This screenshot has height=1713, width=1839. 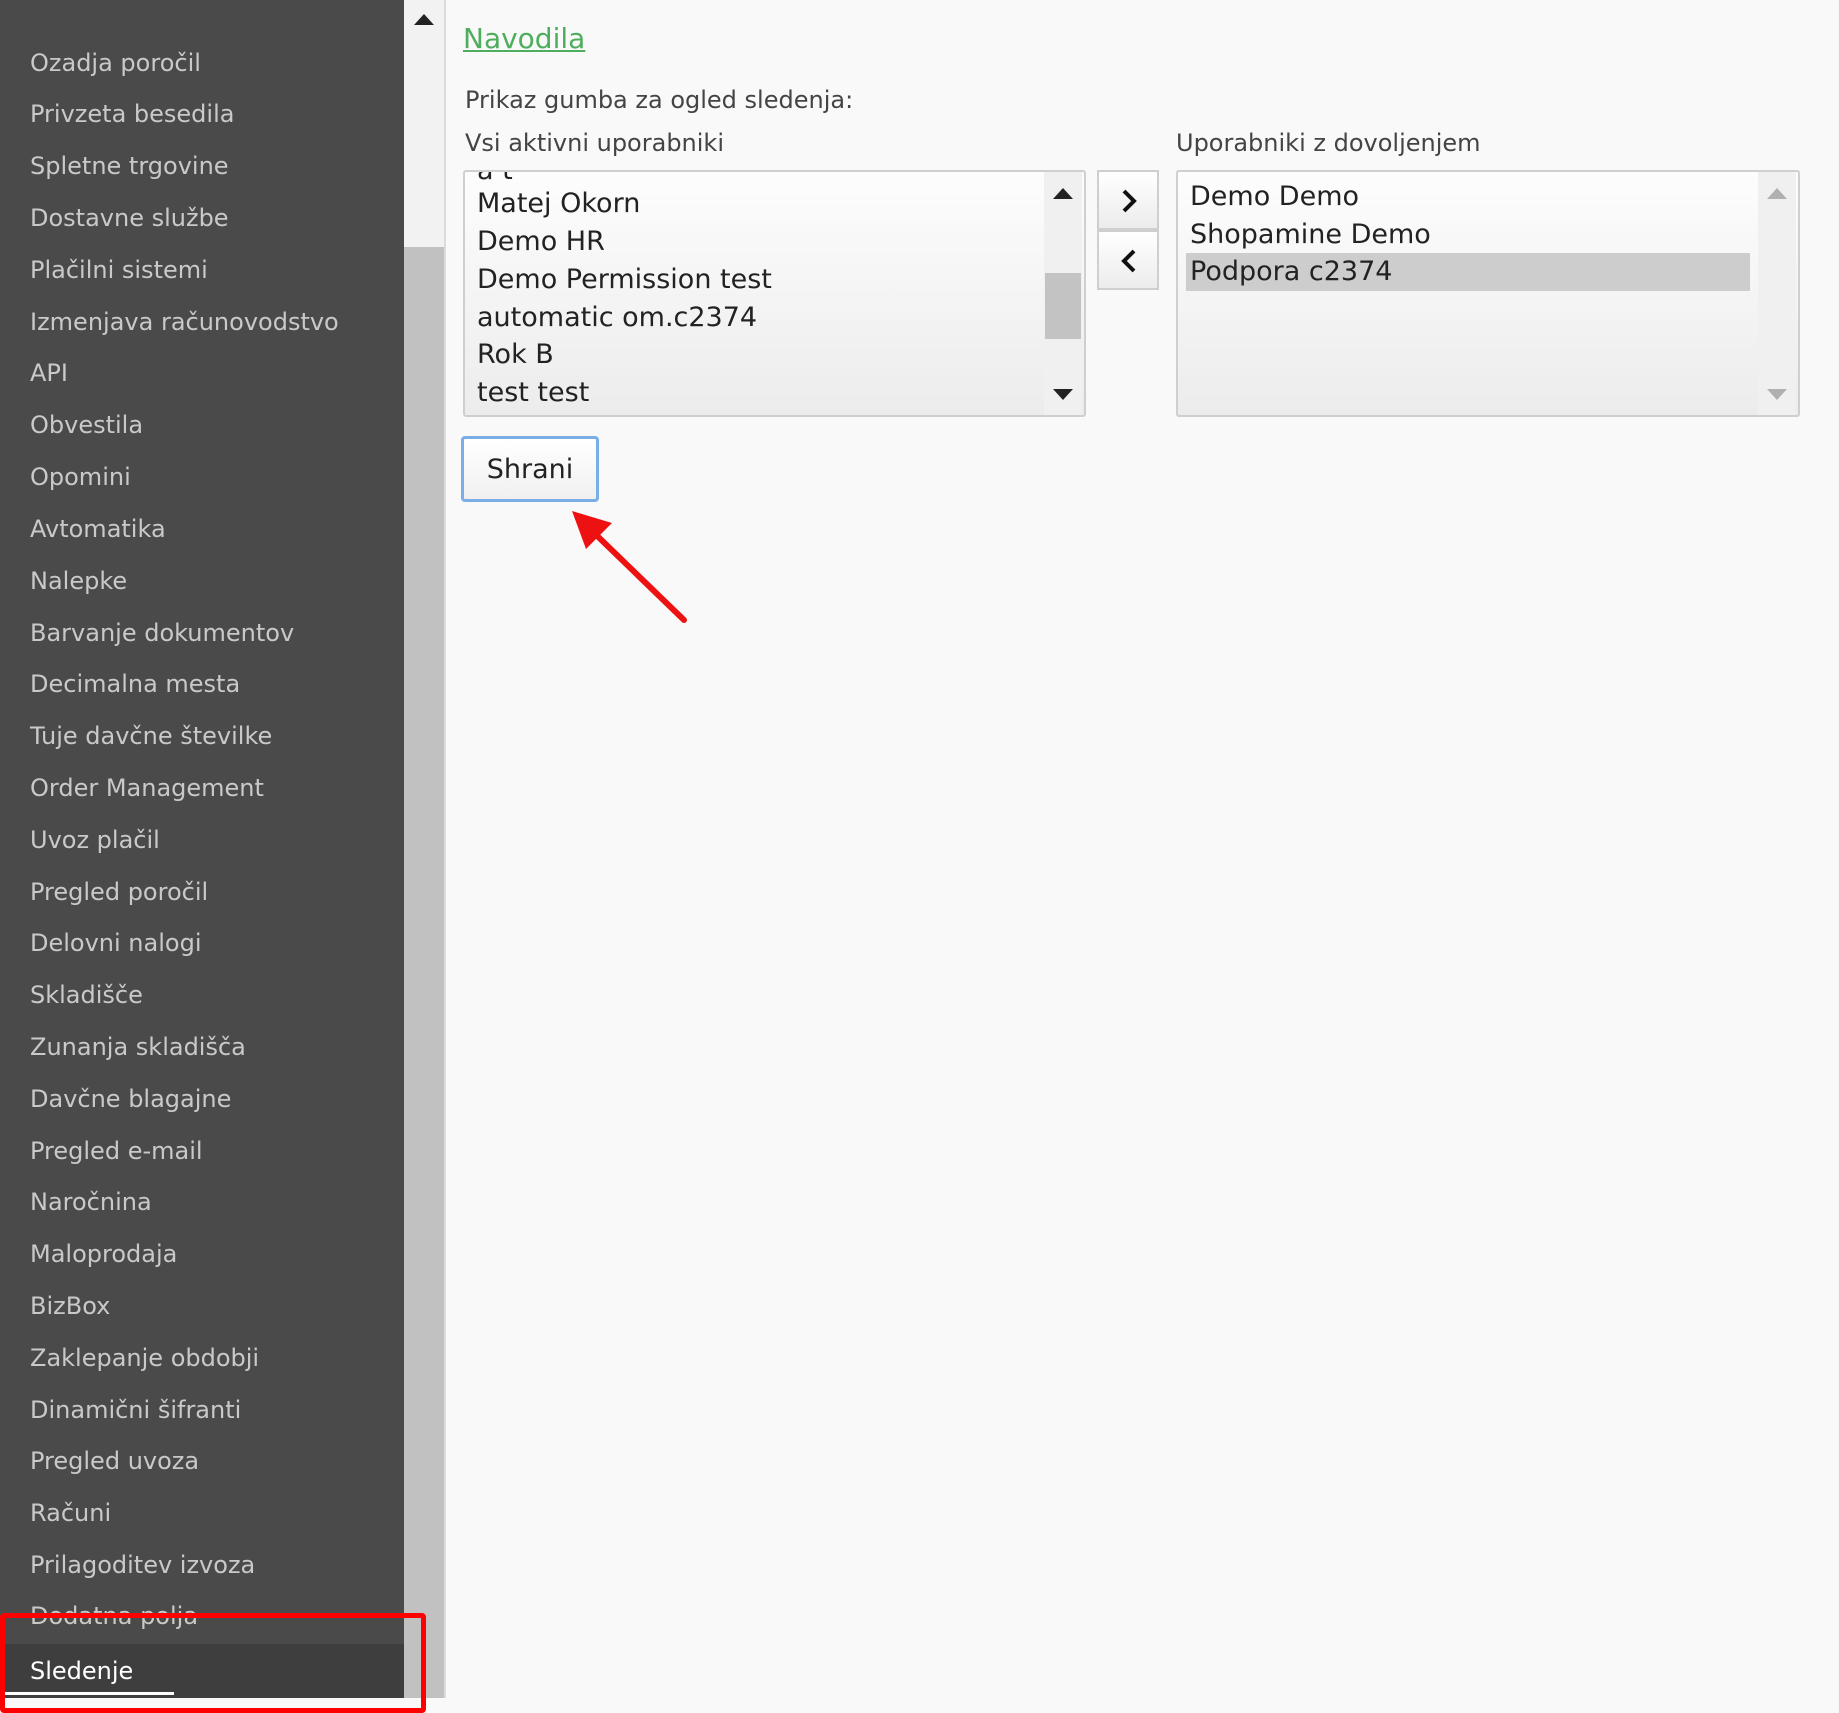 What do you see at coordinates (151, 736) in the screenshot?
I see `sidebar-item-tuje-davcne-stevilke: Tuje davčne številke` at bounding box center [151, 736].